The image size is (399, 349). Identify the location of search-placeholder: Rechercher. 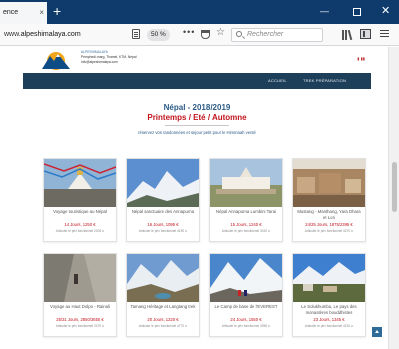
(265, 34).